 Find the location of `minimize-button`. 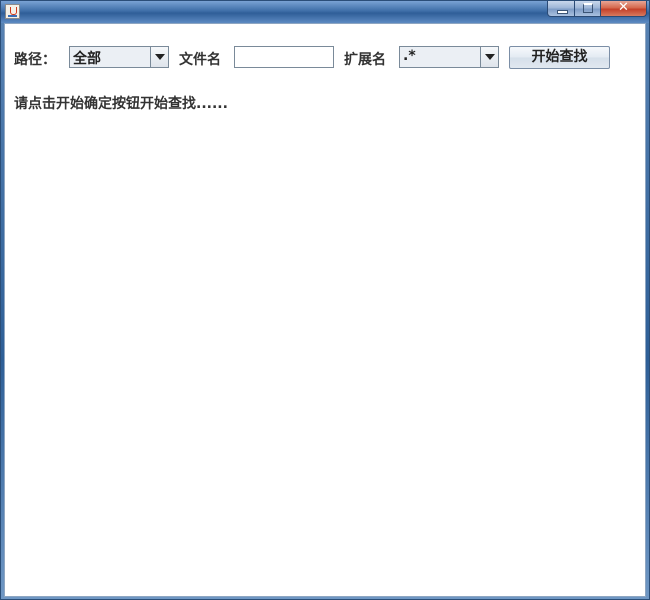

minimize-button is located at coordinates (561, 9).